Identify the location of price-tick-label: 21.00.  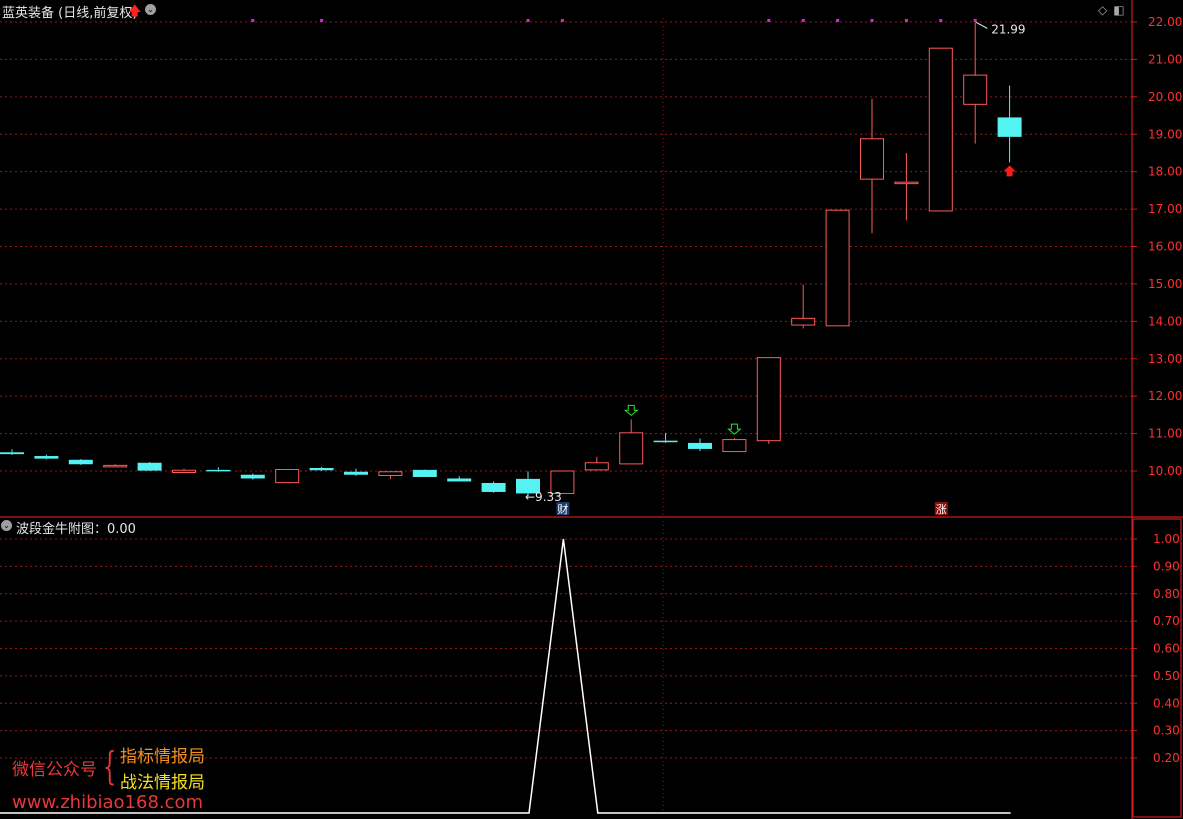
(1165, 59).